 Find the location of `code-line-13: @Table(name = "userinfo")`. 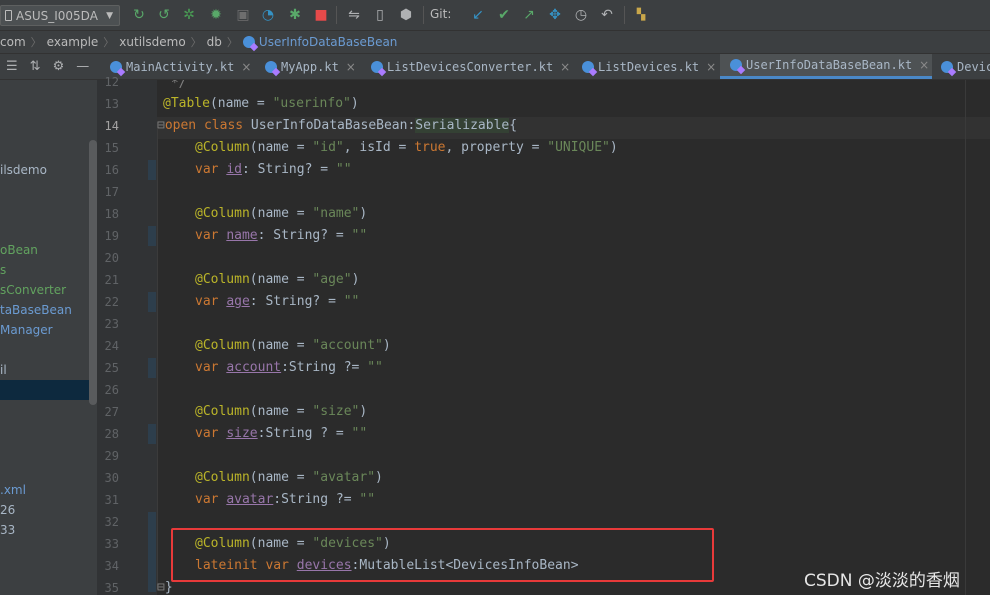

code-line-13: @Table(name = "userinfo") is located at coordinates (261, 103).